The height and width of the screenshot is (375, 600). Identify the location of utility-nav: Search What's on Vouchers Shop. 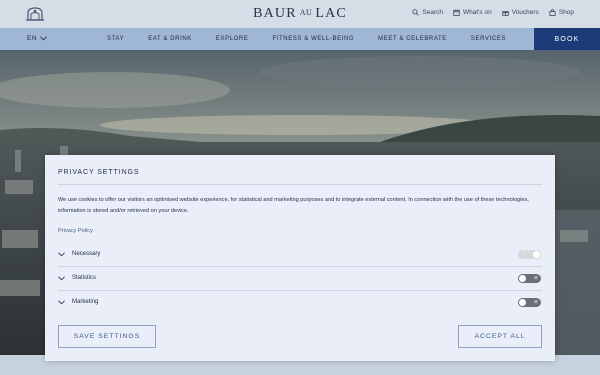
(493, 12).